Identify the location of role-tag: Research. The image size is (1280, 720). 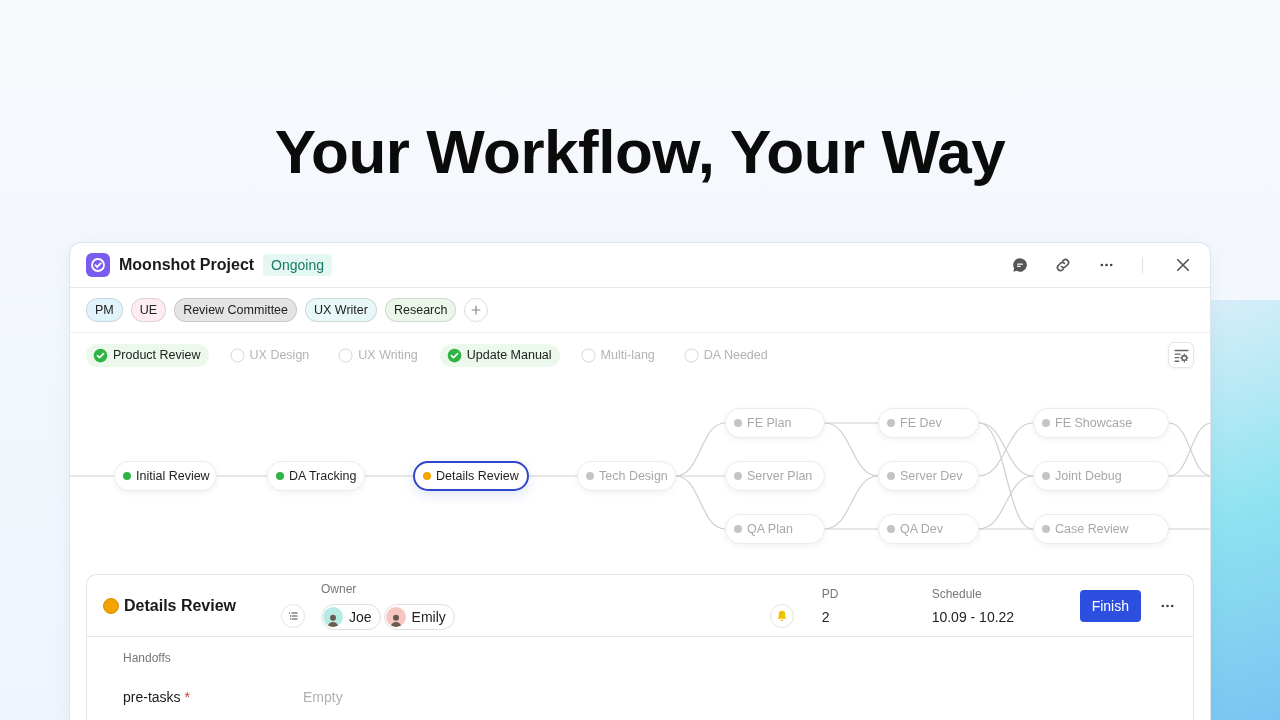
(420, 310).